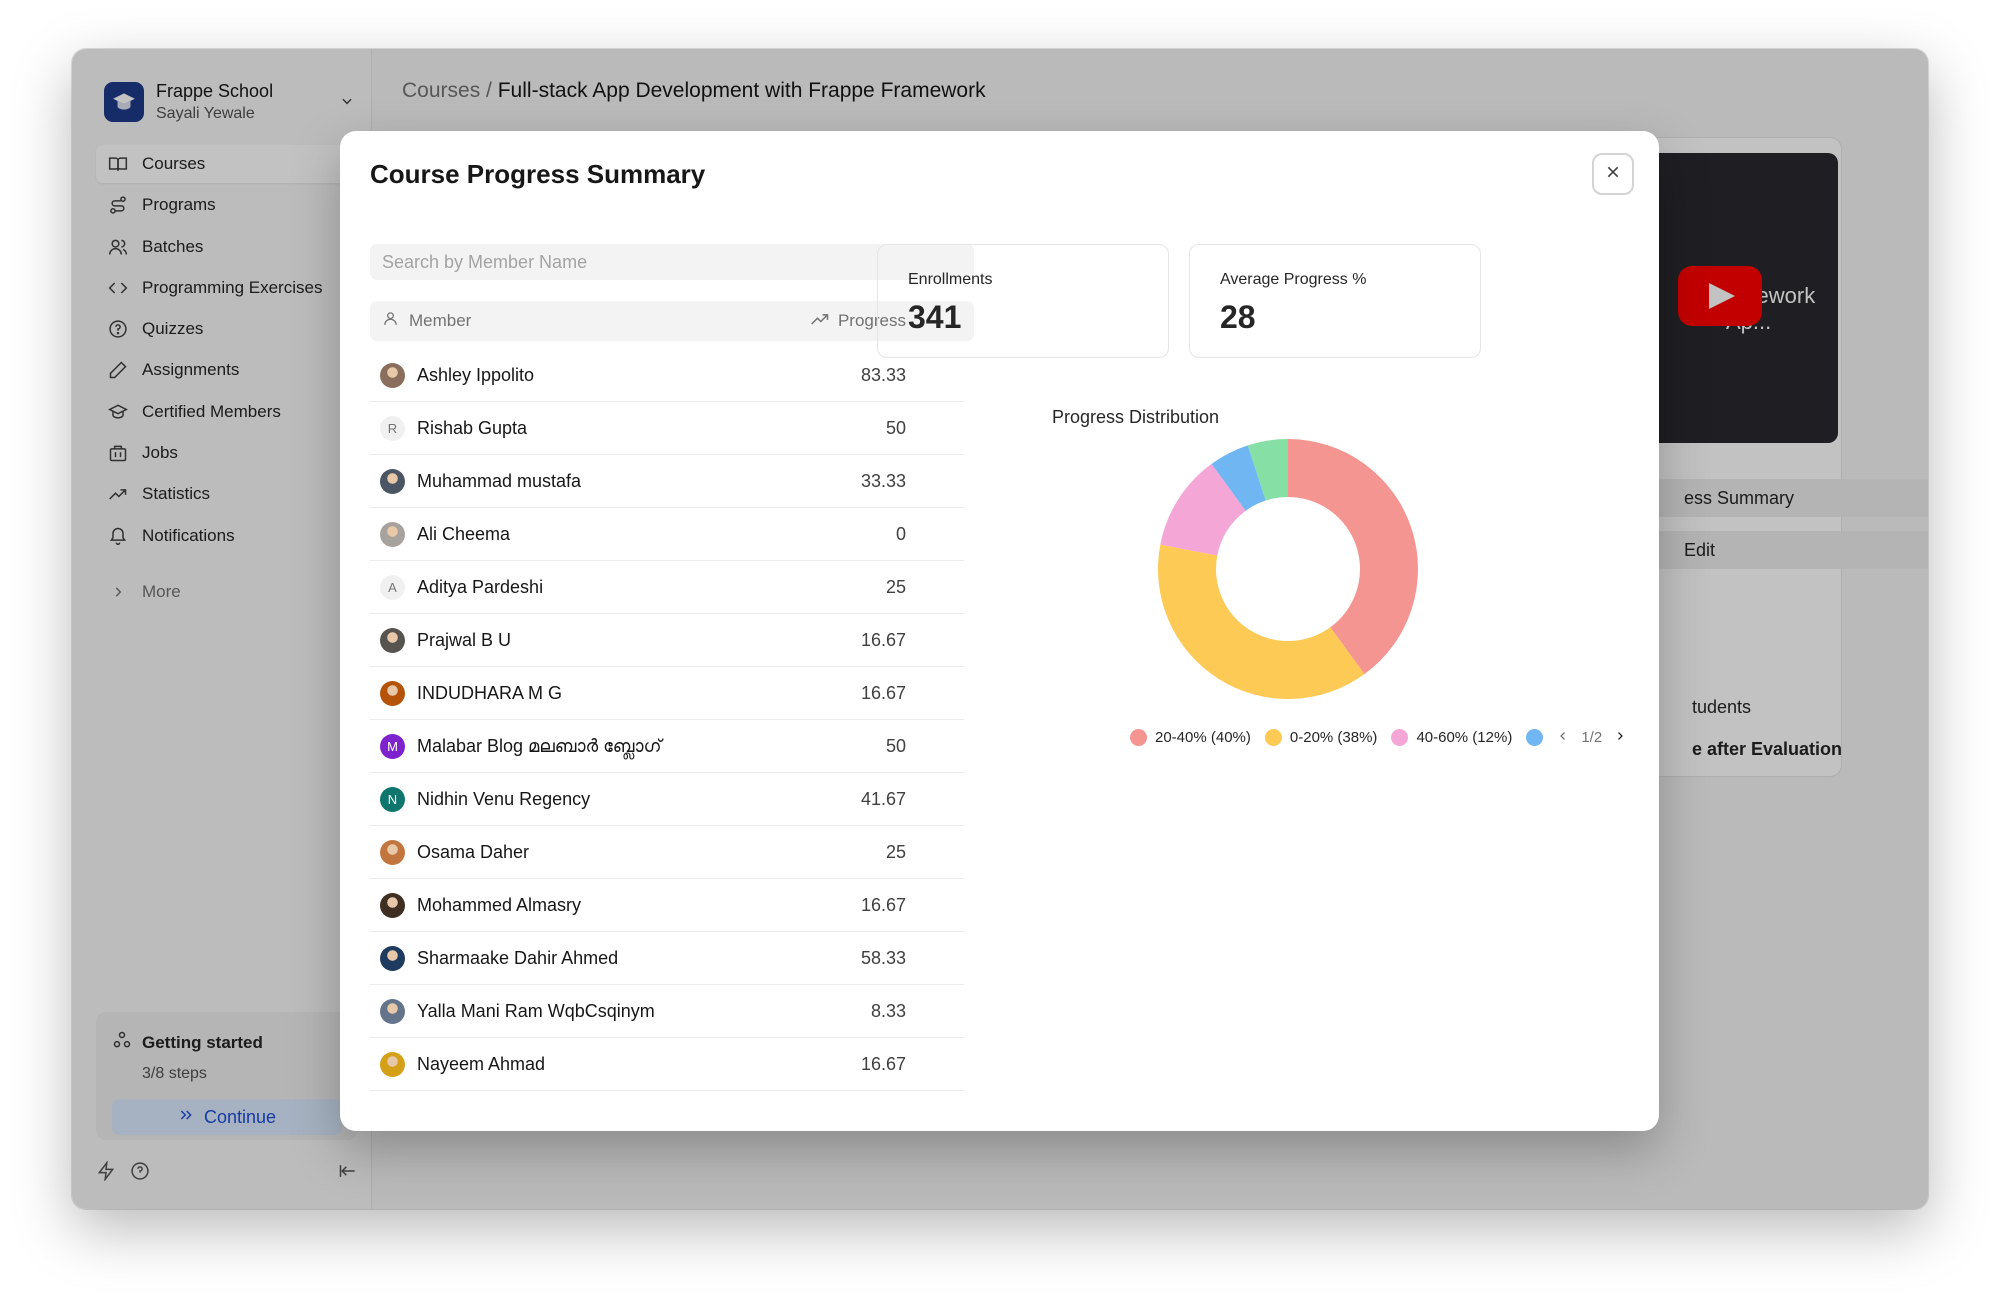  Describe the element at coordinates (667, 481) in the screenshot. I see `table-row: Muhammad mustafa 33.33` at that location.